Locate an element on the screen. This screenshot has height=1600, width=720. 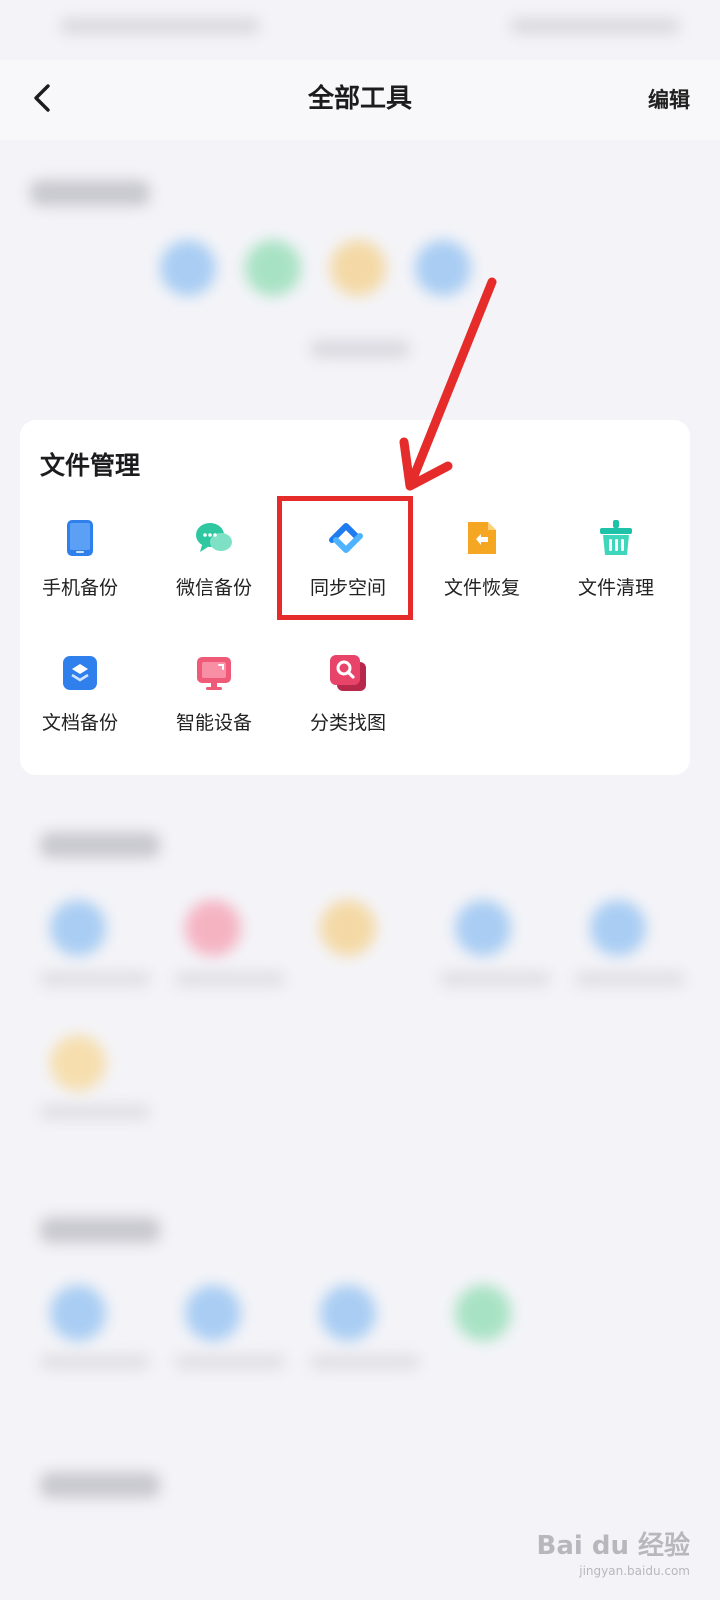
doc-backup-icon is located at coordinates (80, 673).